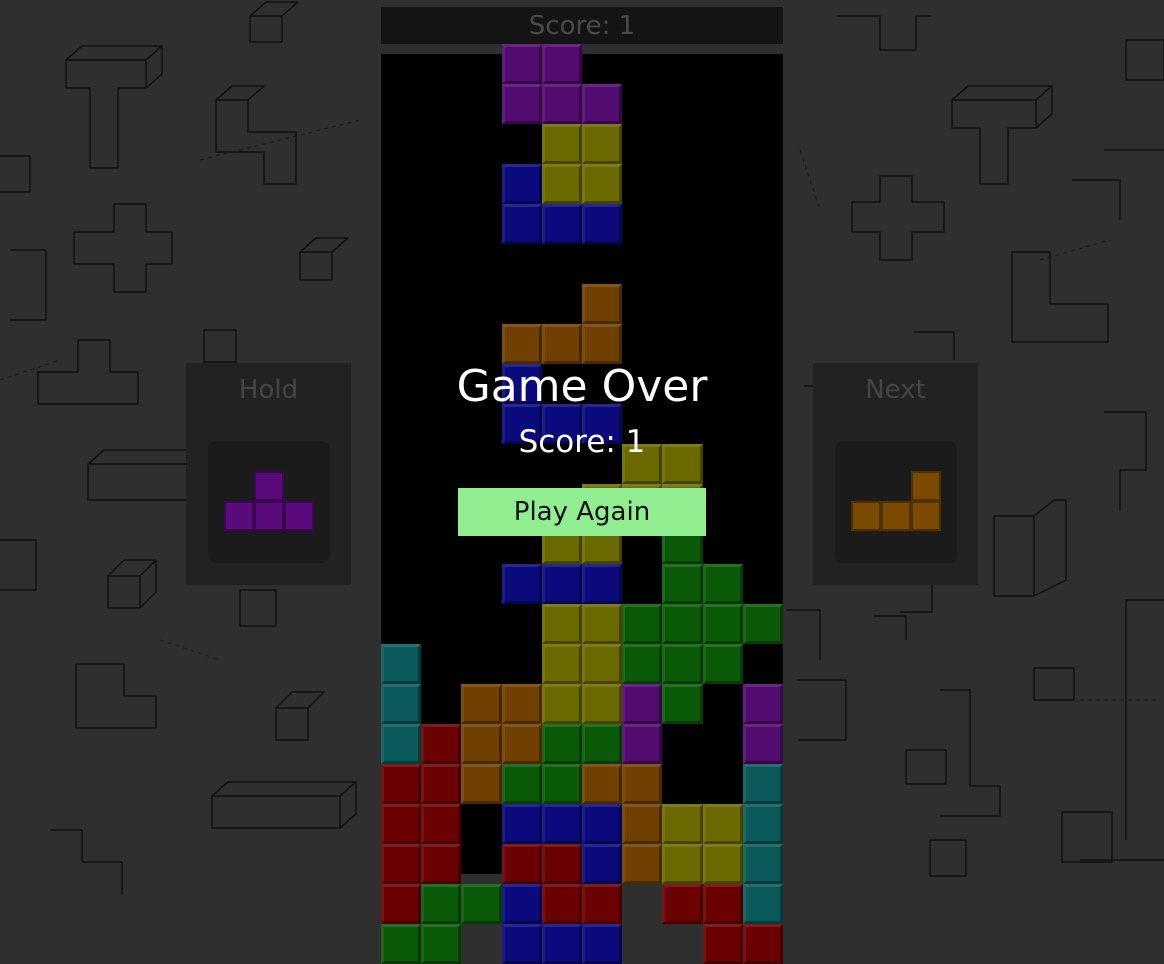 This screenshot has width=1164, height=964. Describe the element at coordinates (268, 390) in the screenshot. I see `hold-title: Hold` at that location.